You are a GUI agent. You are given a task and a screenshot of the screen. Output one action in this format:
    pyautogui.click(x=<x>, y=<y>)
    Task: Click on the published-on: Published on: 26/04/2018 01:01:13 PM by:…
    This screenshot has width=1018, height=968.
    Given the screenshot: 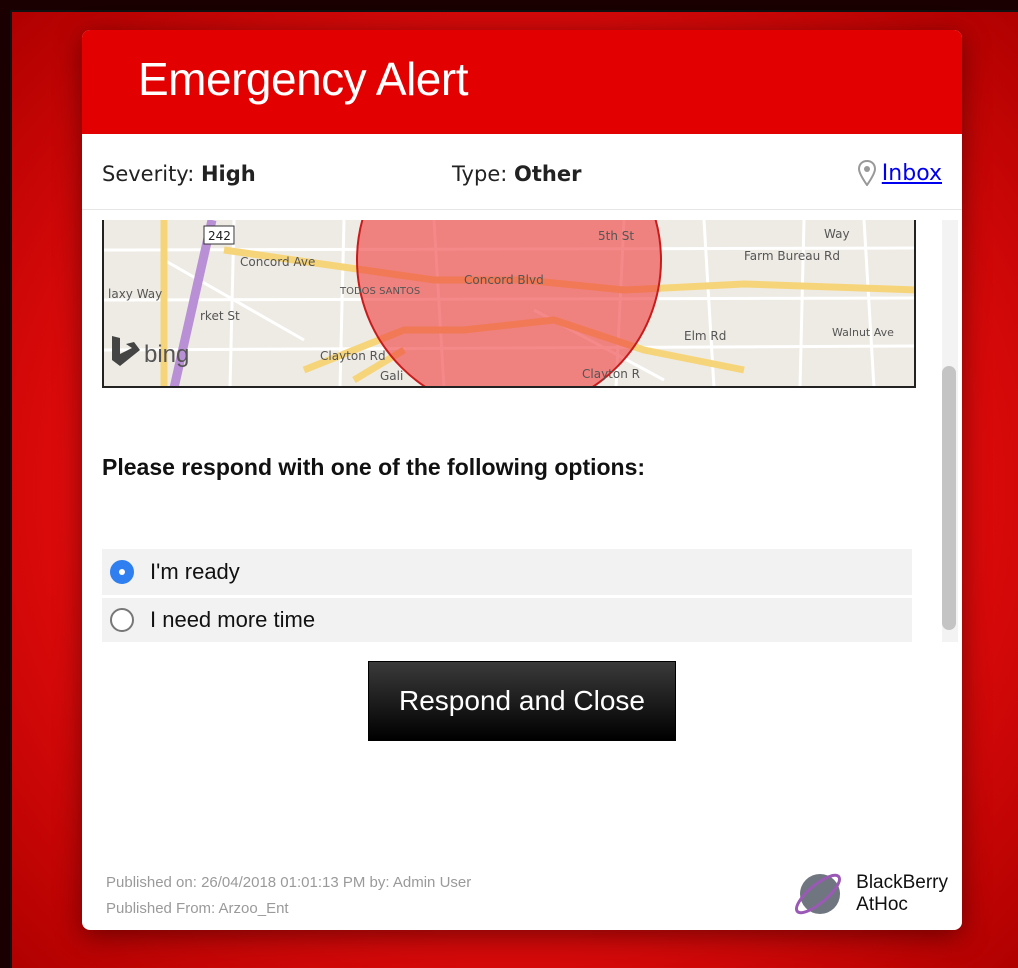 What is the action you would take?
    pyautogui.click(x=289, y=882)
    